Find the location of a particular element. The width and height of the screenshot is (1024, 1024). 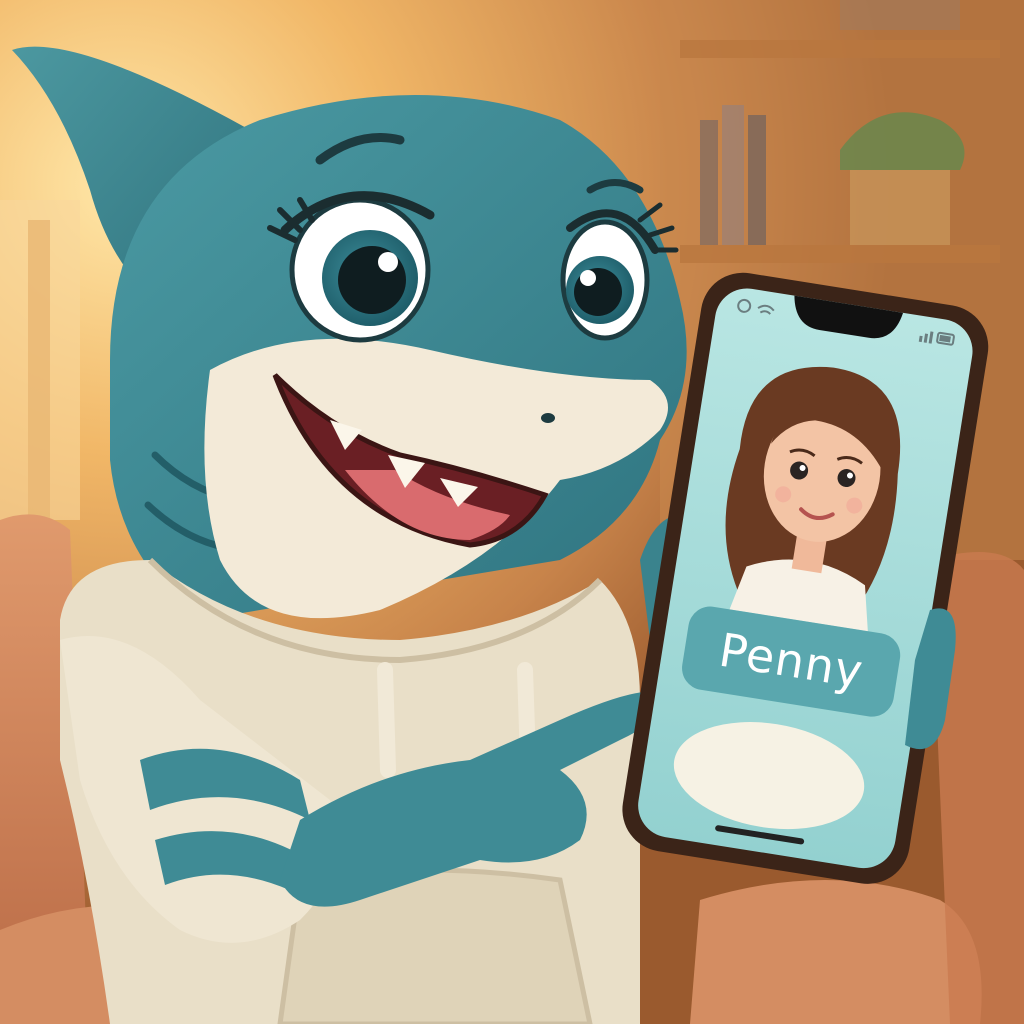

lamp is located at coordinates (40, 360).